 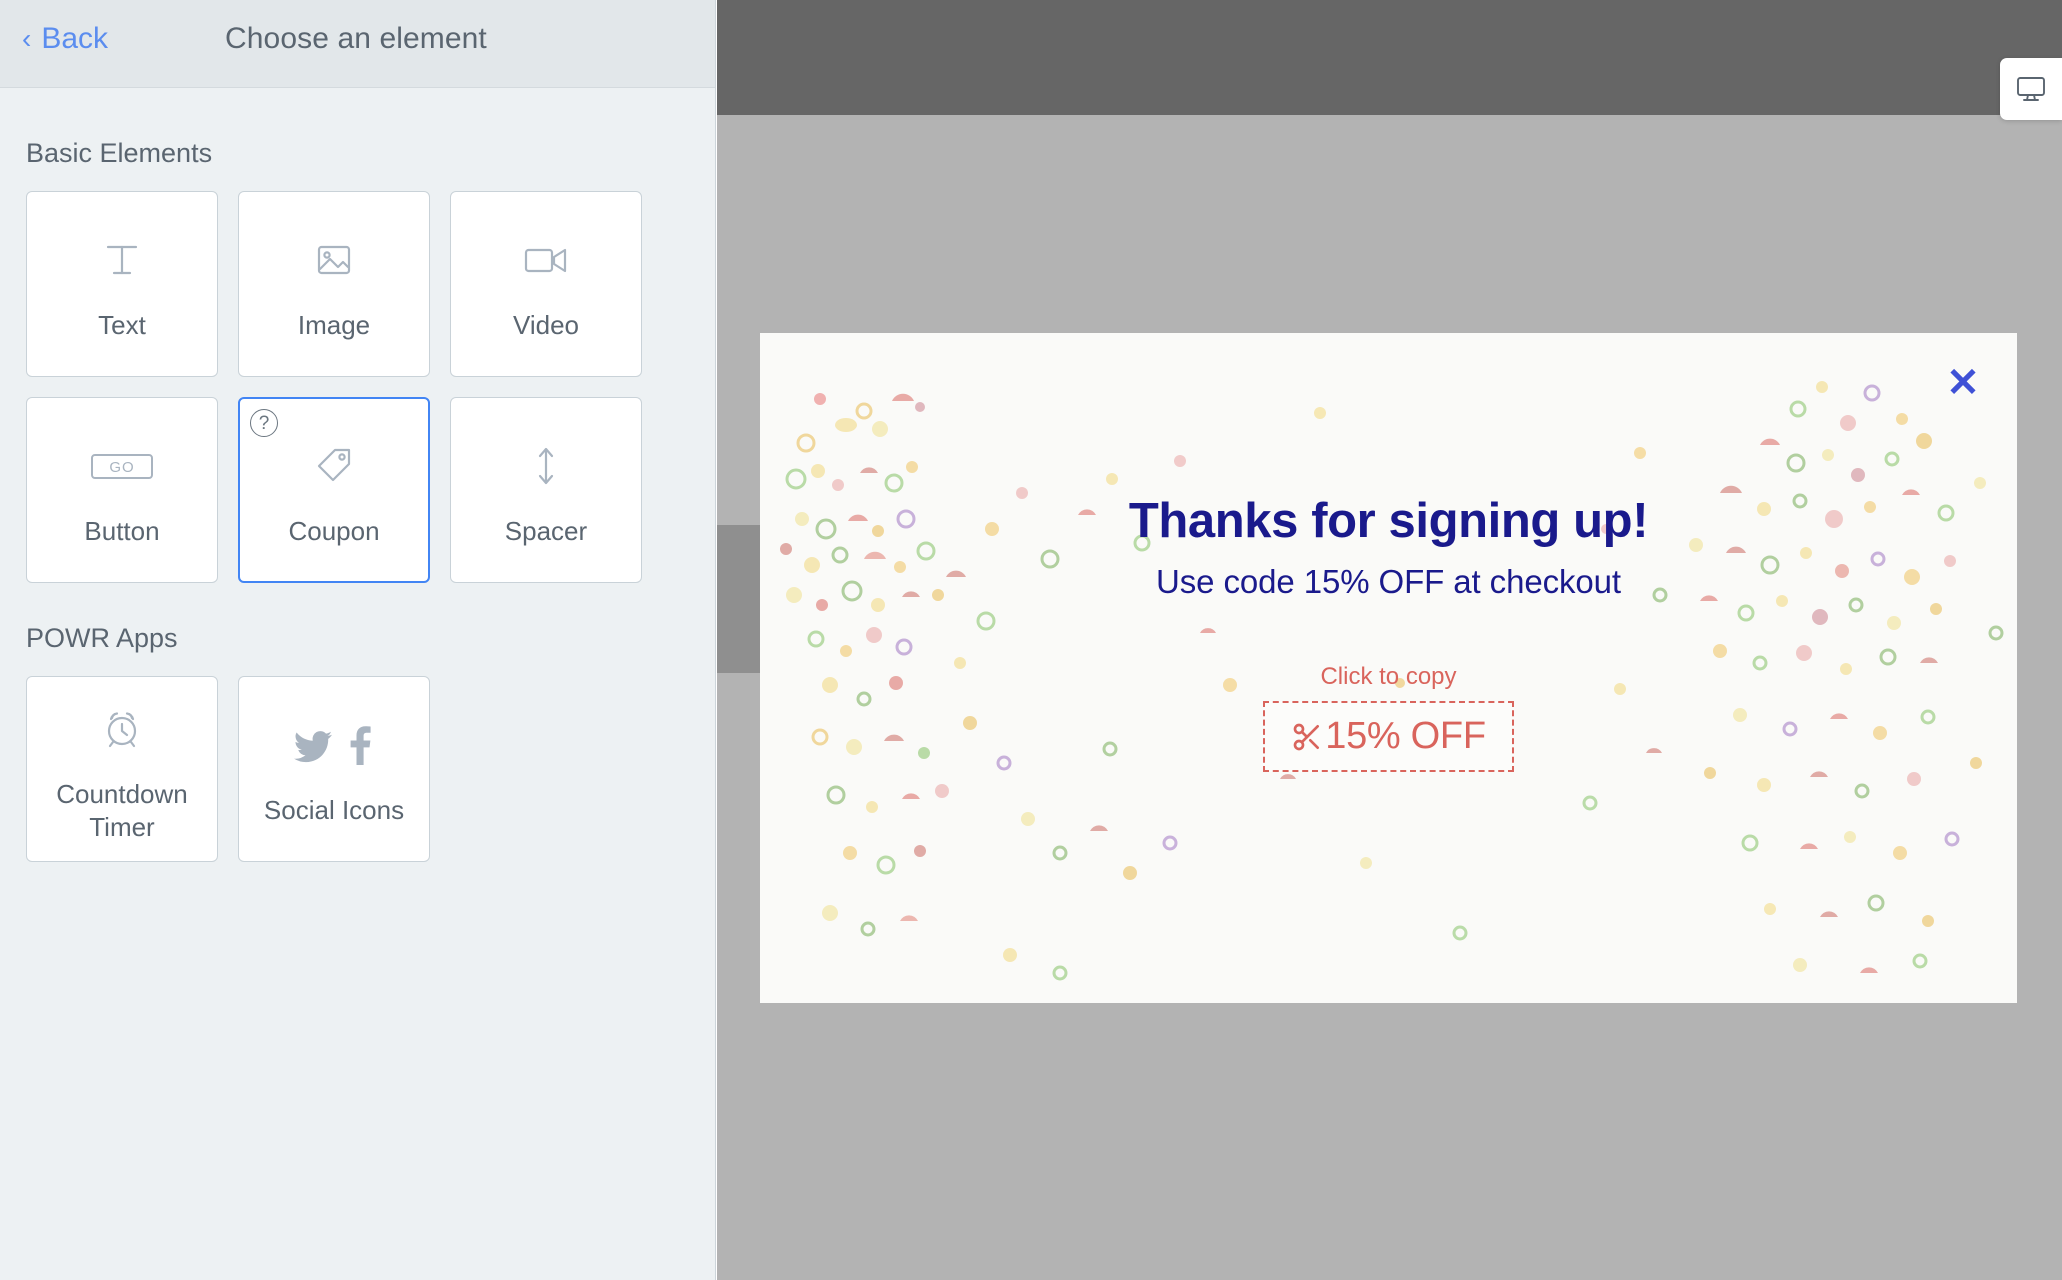 I want to click on element-card-label: Text, so click(x=122, y=325).